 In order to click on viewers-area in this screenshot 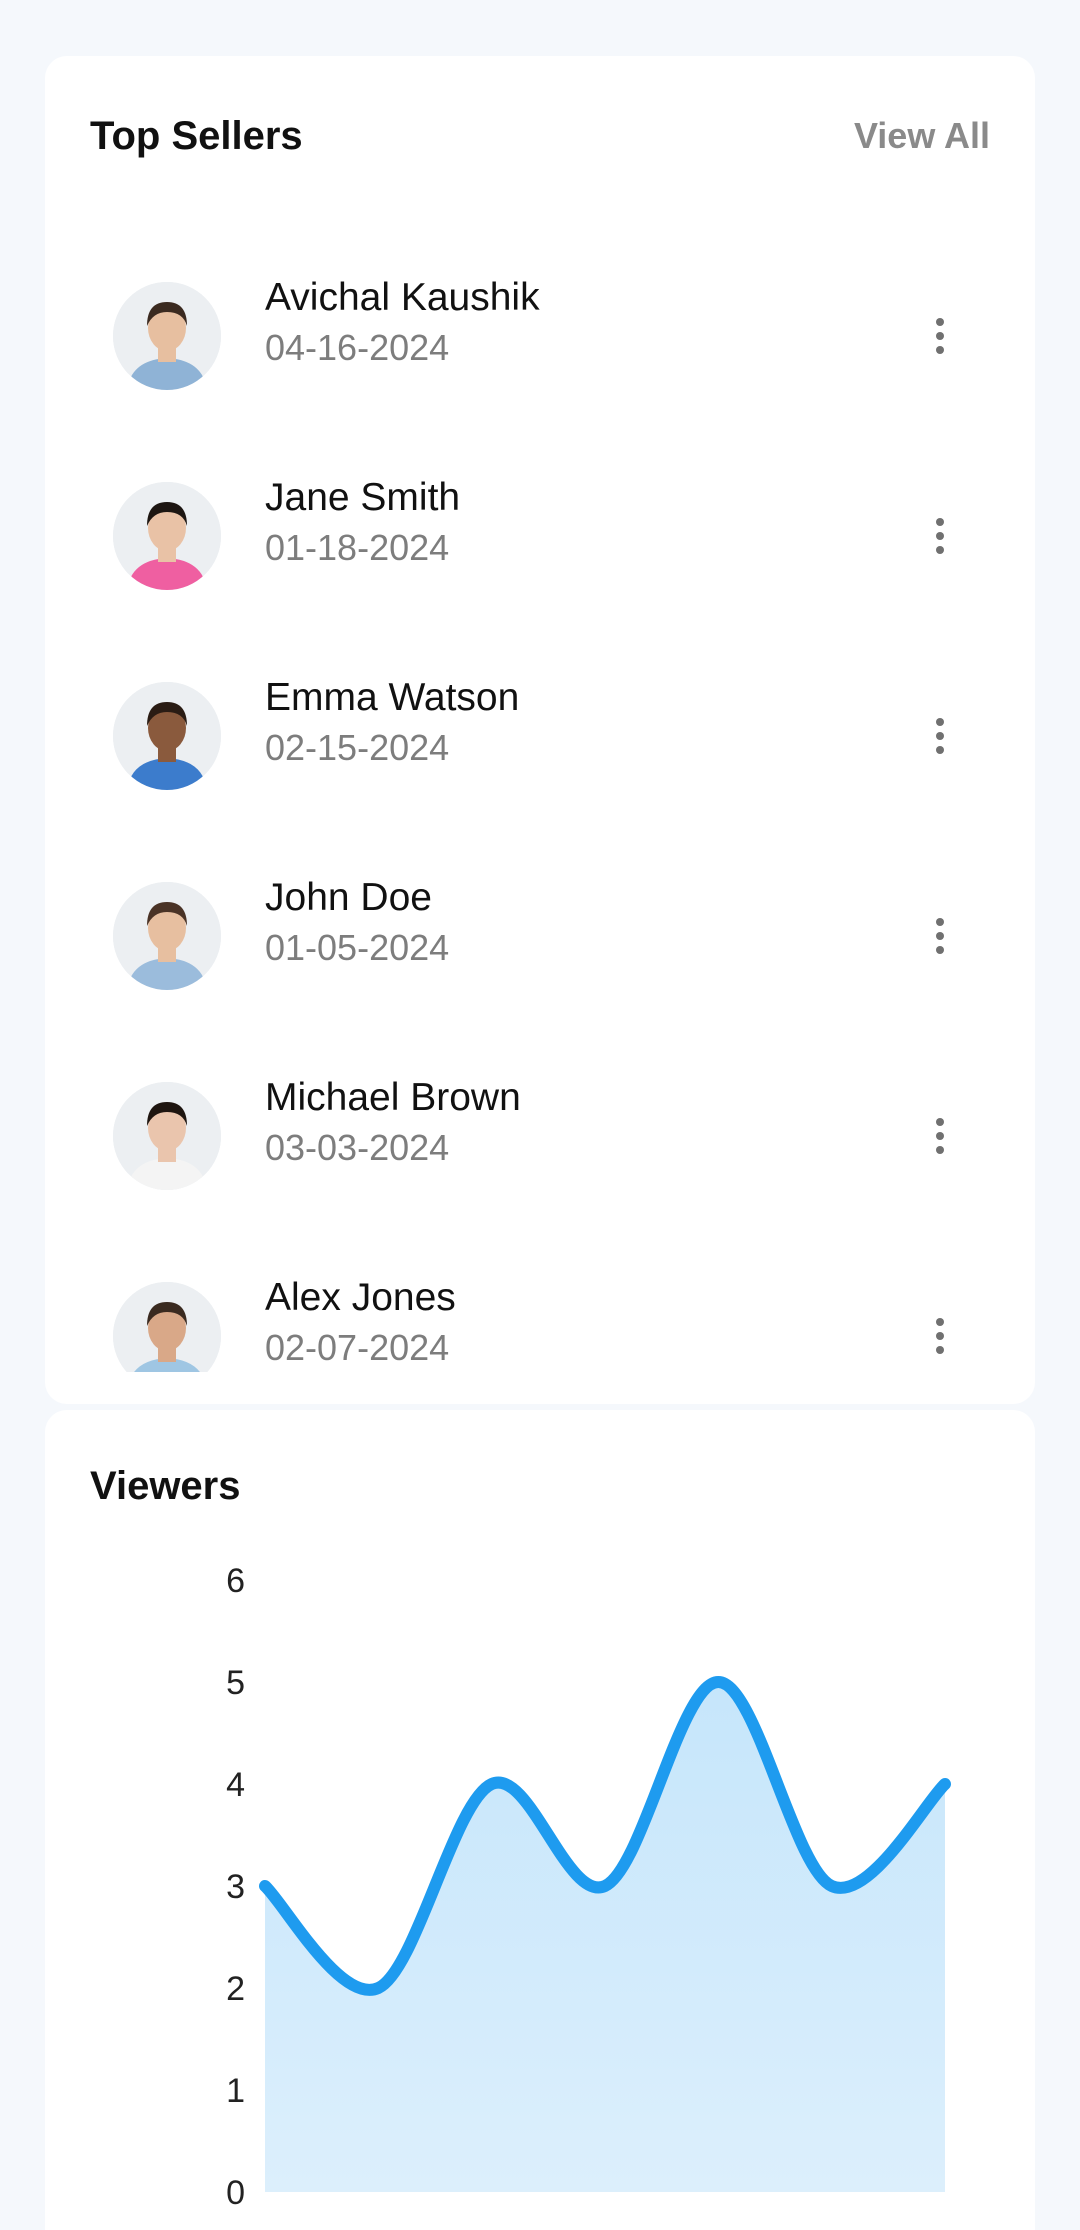, I will do `click(605, 1937)`.